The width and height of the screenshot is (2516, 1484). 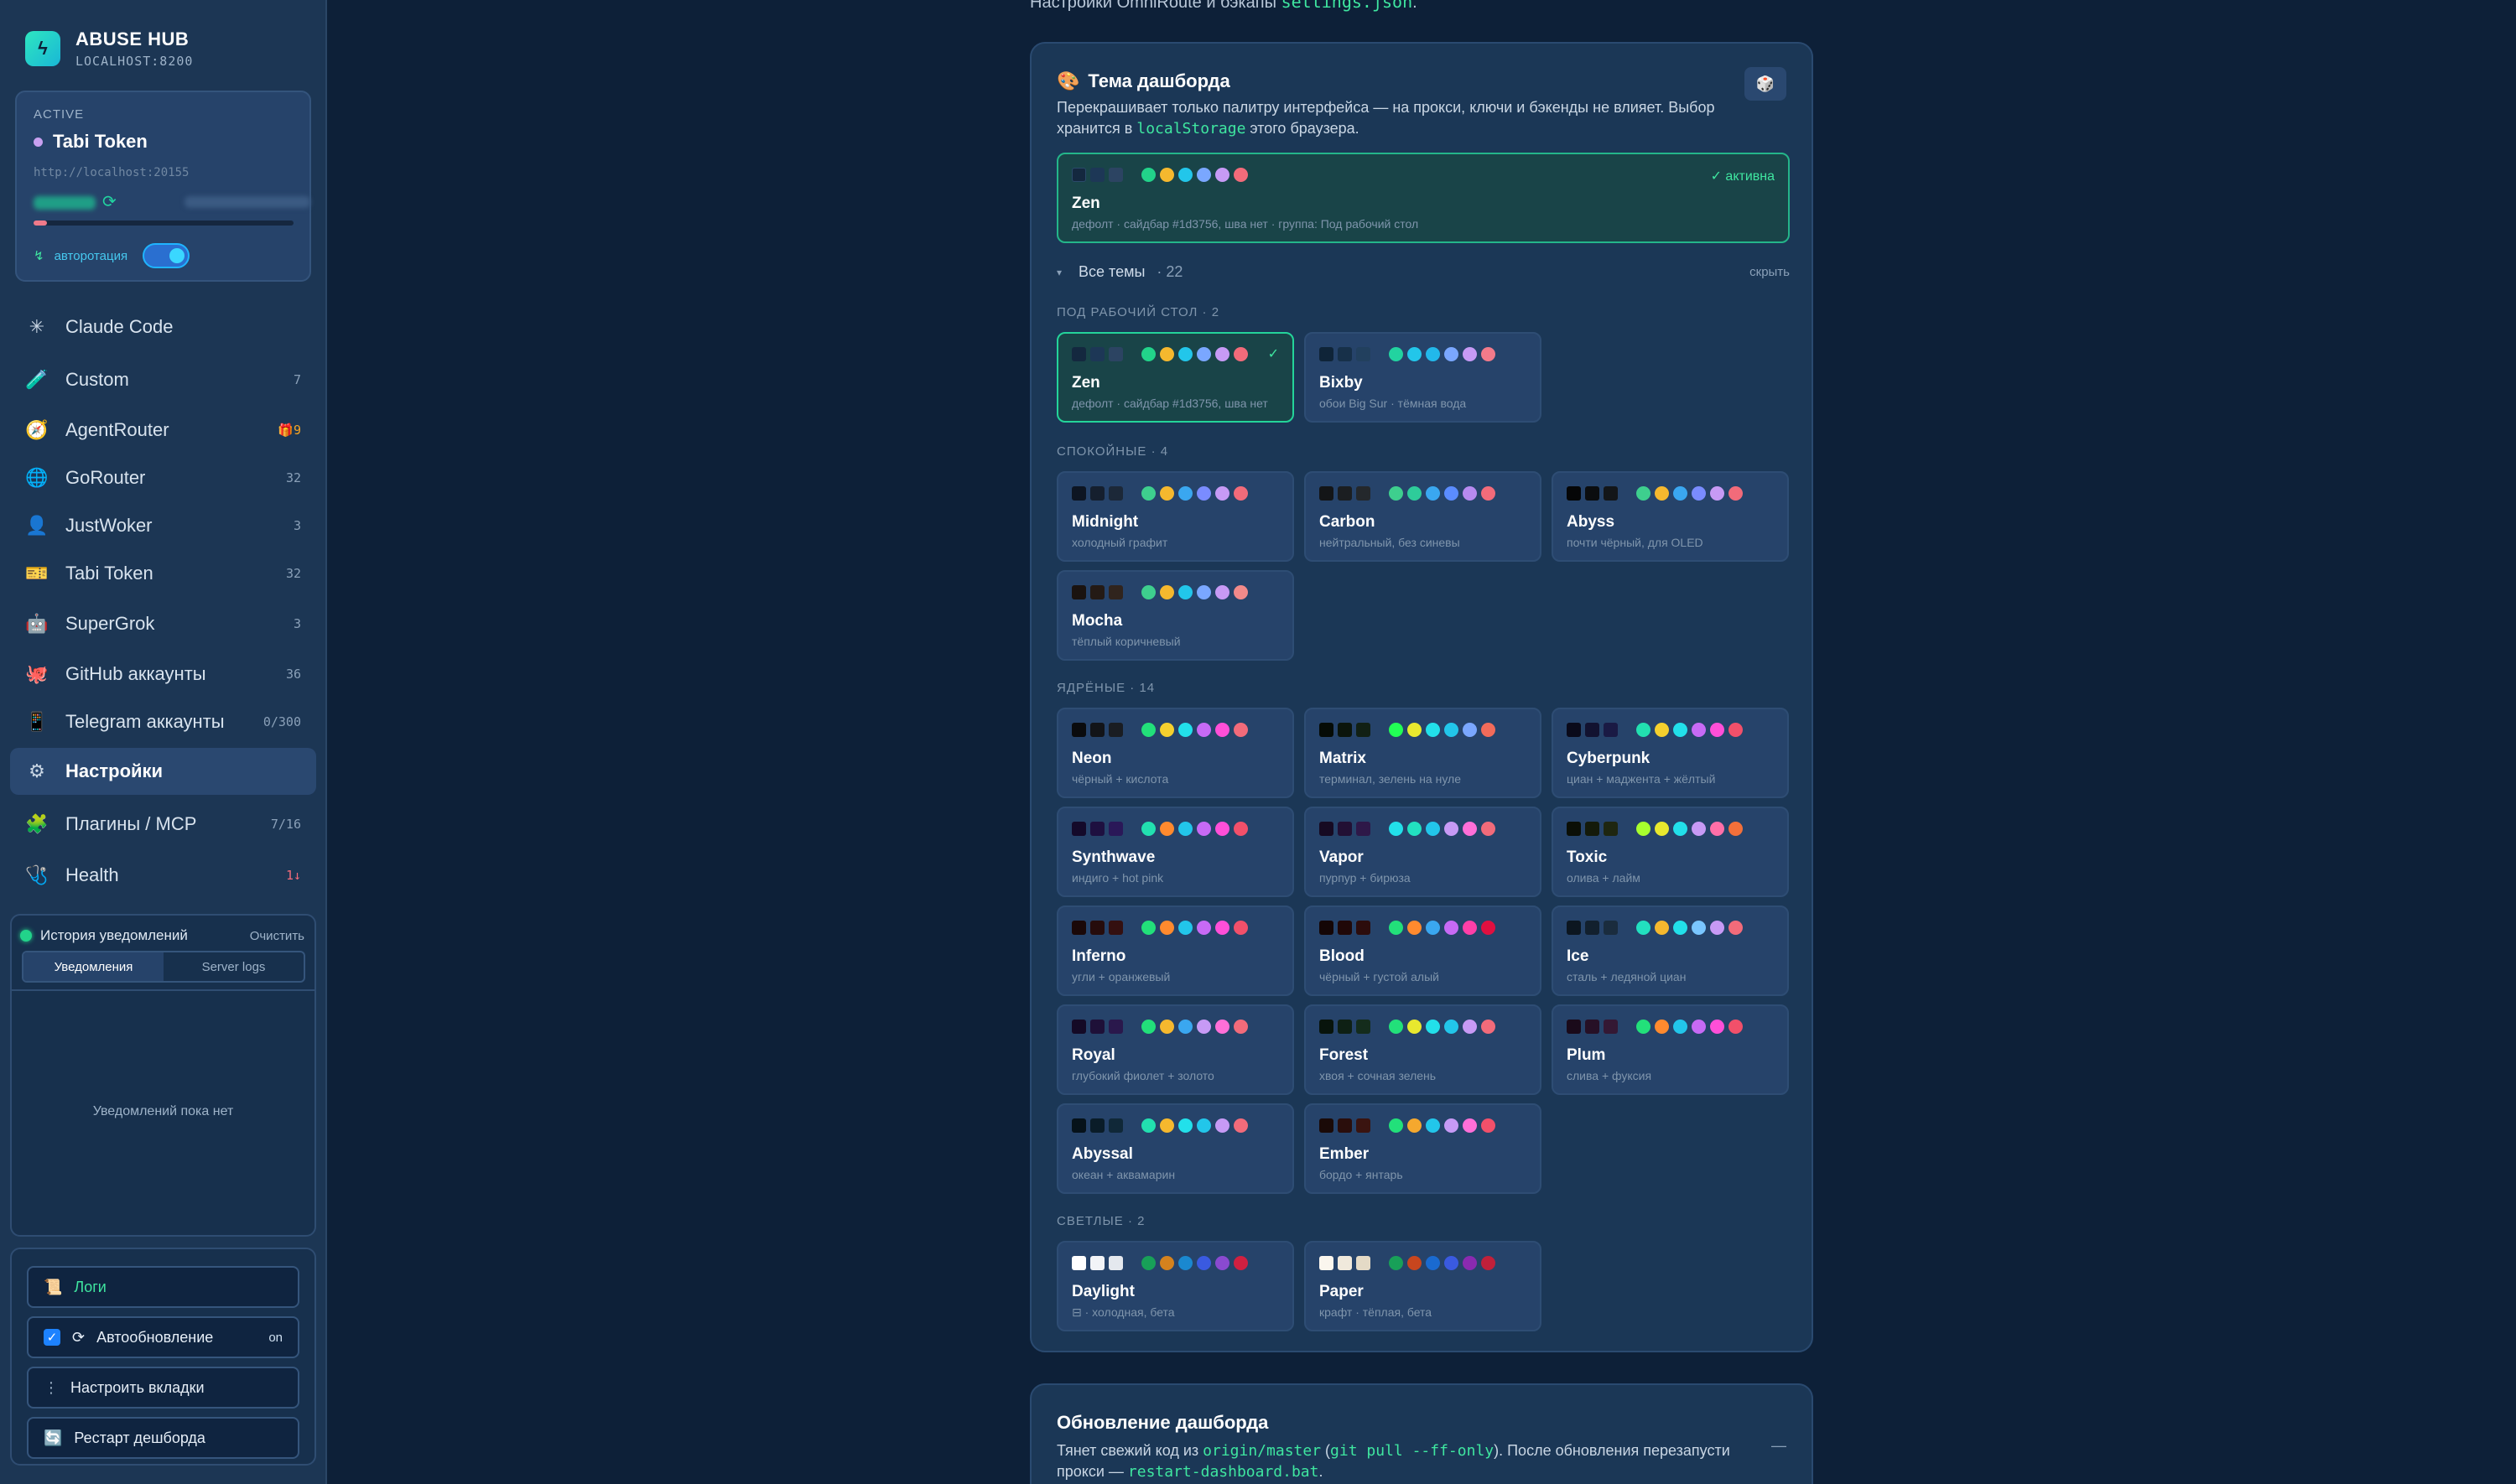 I want to click on check-icon: ✓, so click(x=1273, y=354).